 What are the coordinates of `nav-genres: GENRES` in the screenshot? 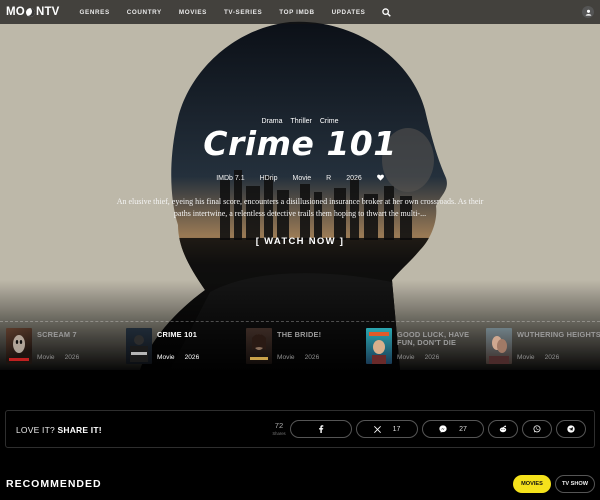 It's located at (95, 12).